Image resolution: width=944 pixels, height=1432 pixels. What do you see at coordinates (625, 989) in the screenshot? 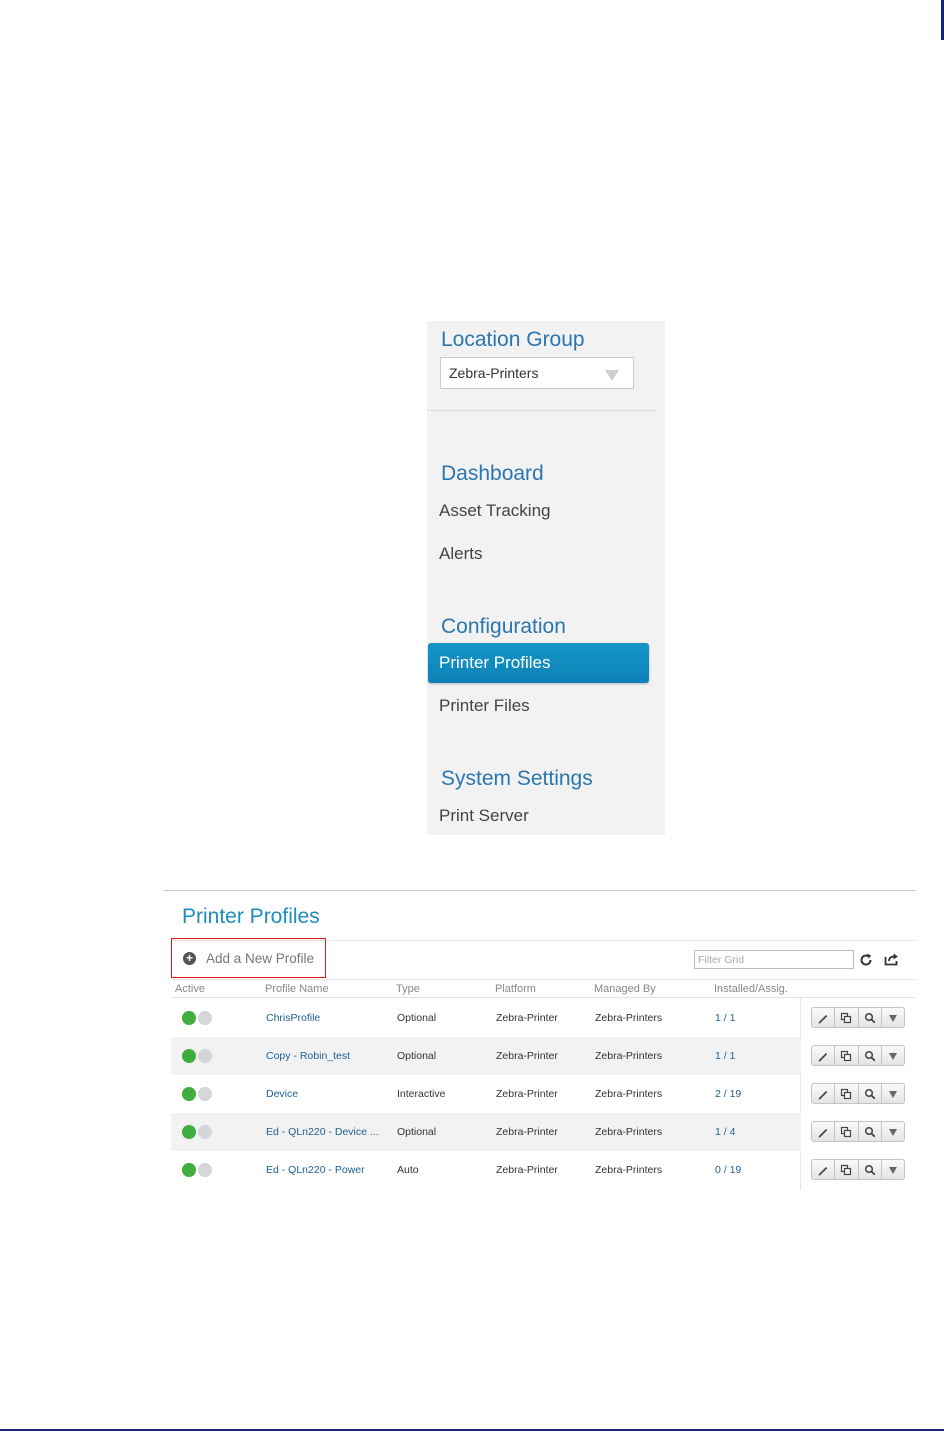
I see `column-header-managed-by: Managed By` at bounding box center [625, 989].